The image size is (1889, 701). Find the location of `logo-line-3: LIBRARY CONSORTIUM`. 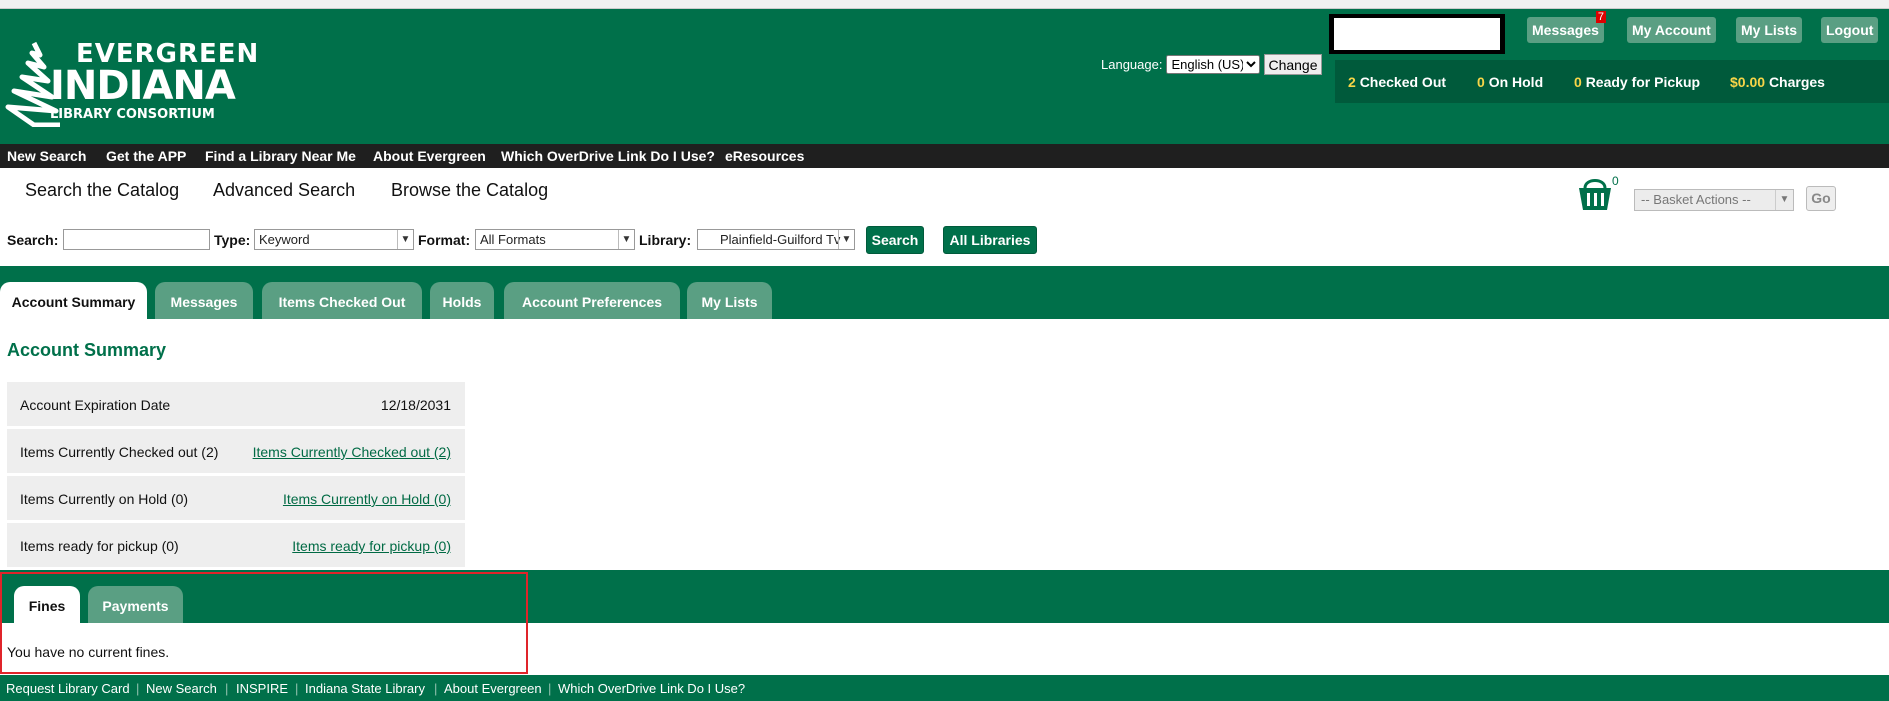

logo-line-3: LIBRARY CONSORTIUM is located at coordinates (132, 114).